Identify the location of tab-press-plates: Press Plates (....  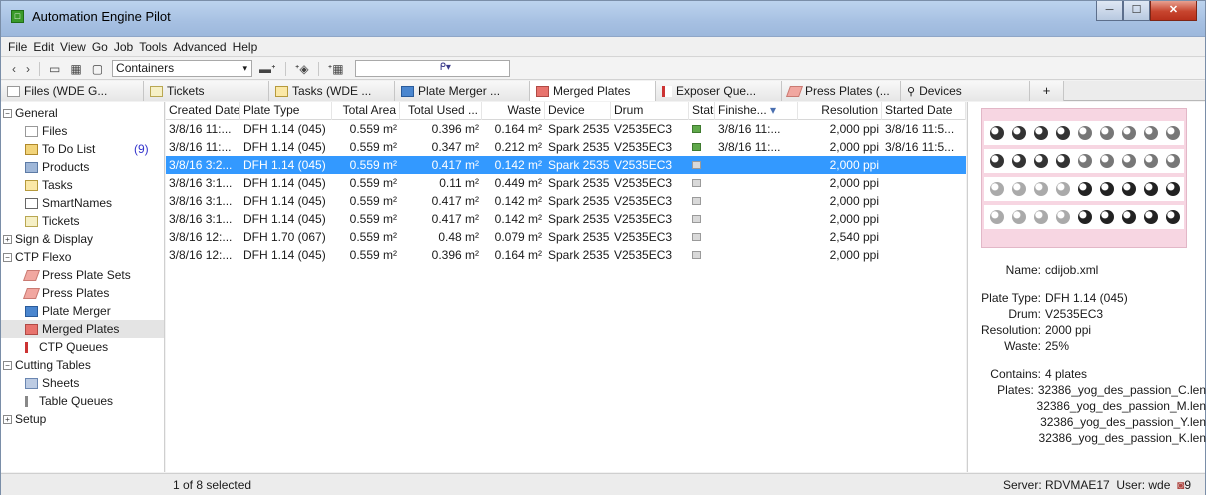
(841, 91).